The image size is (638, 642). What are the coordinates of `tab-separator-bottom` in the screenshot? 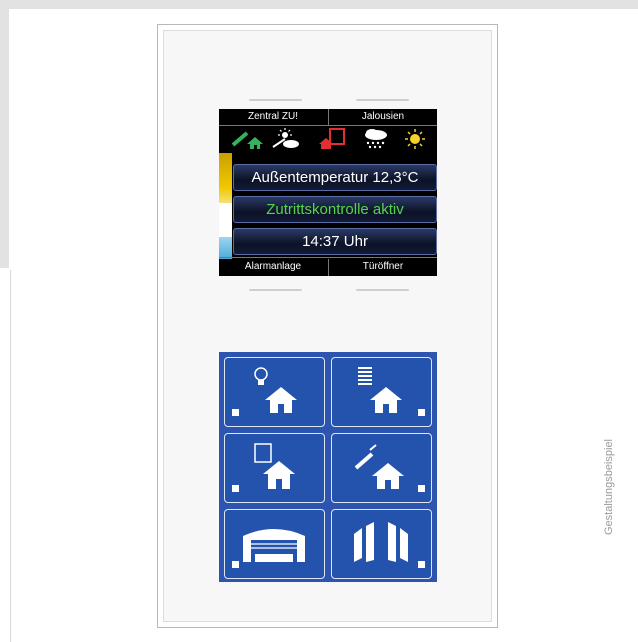 It's located at (328, 267).